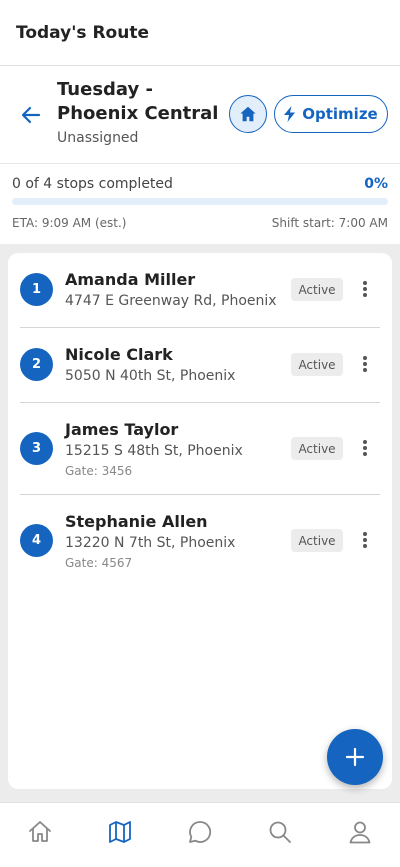 This screenshot has width=400, height=867. What do you see at coordinates (99, 471) in the screenshot?
I see `stop-gate-code: Gate: 3456` at bounding box center [99, 471].